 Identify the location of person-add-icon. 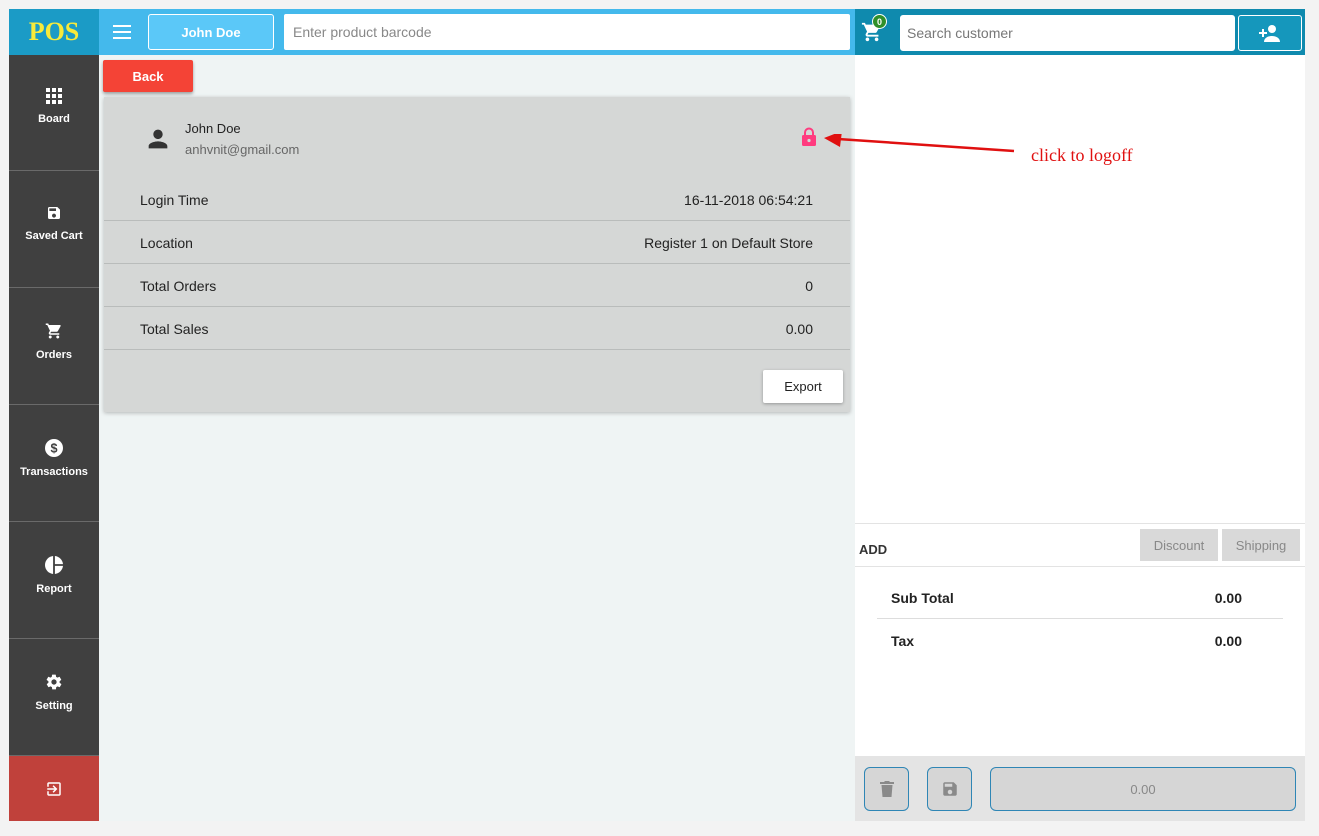
(1269, 33).